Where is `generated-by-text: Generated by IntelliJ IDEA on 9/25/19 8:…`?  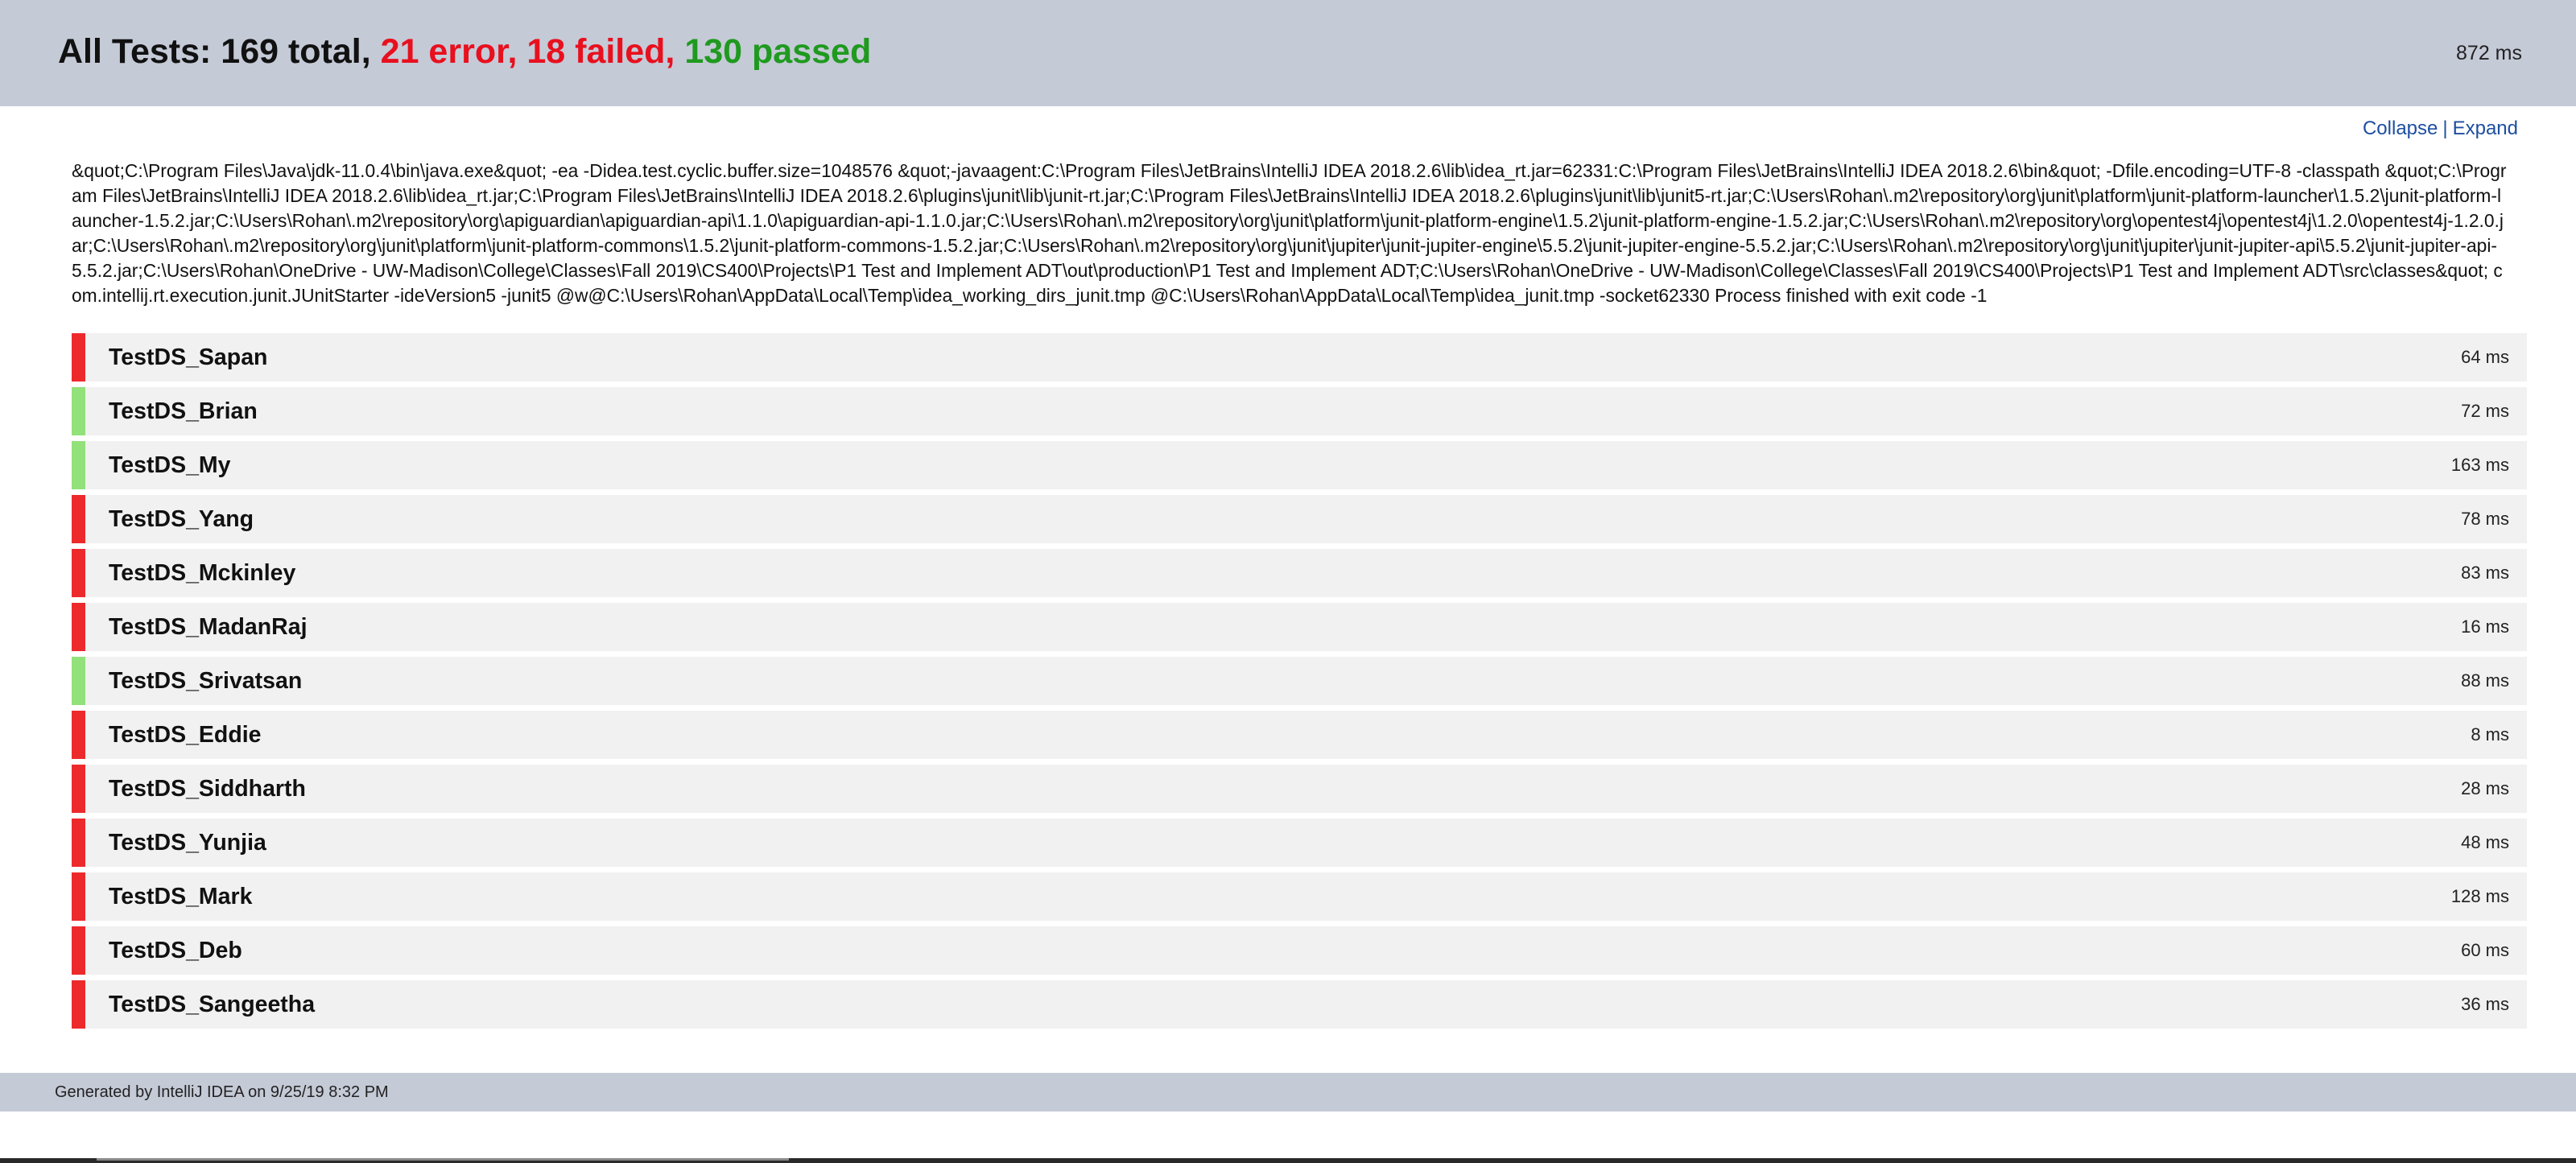
generated-by-text: Generated by IntelliJ IDEA on 9/25/19 8:… is located at coordinates (222, 1092).